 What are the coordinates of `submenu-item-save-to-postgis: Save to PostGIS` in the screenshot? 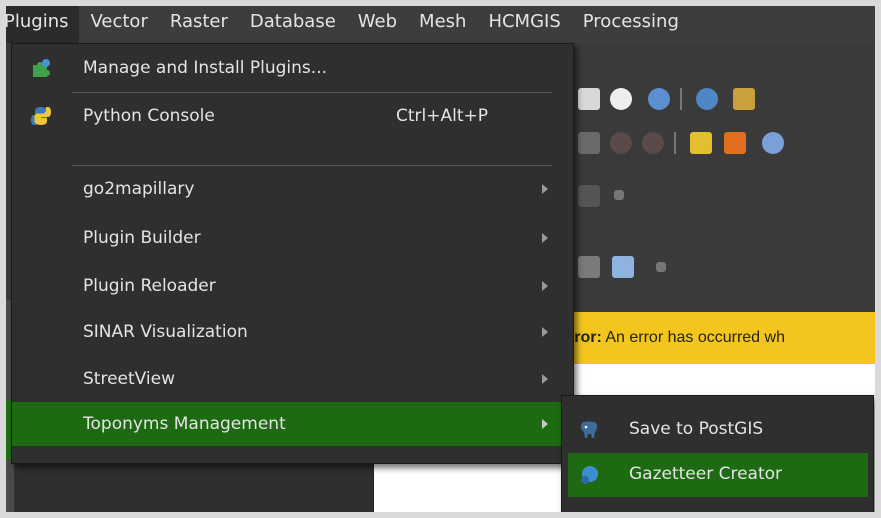 It's located at (718, 430).